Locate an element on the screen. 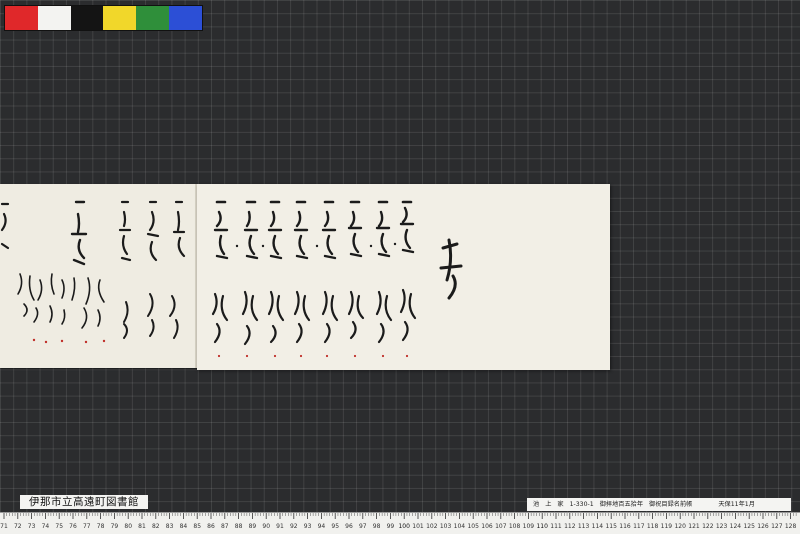  ruler-number: 95 is located at coordinates (335, 526).